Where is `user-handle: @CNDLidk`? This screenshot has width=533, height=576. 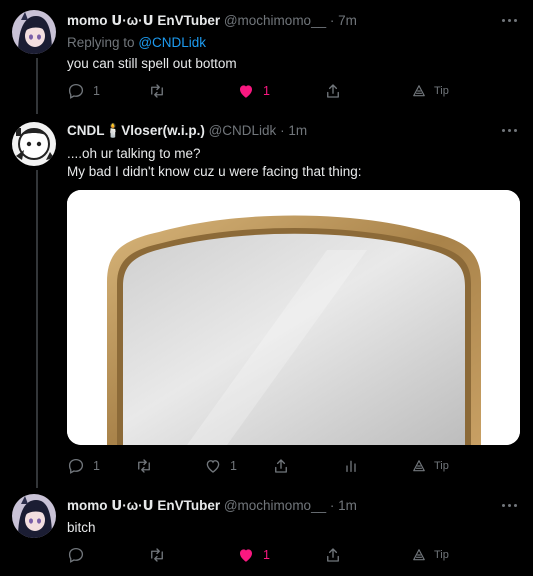
user-handle: @CNDLidk is located at coordinates (243, 130).